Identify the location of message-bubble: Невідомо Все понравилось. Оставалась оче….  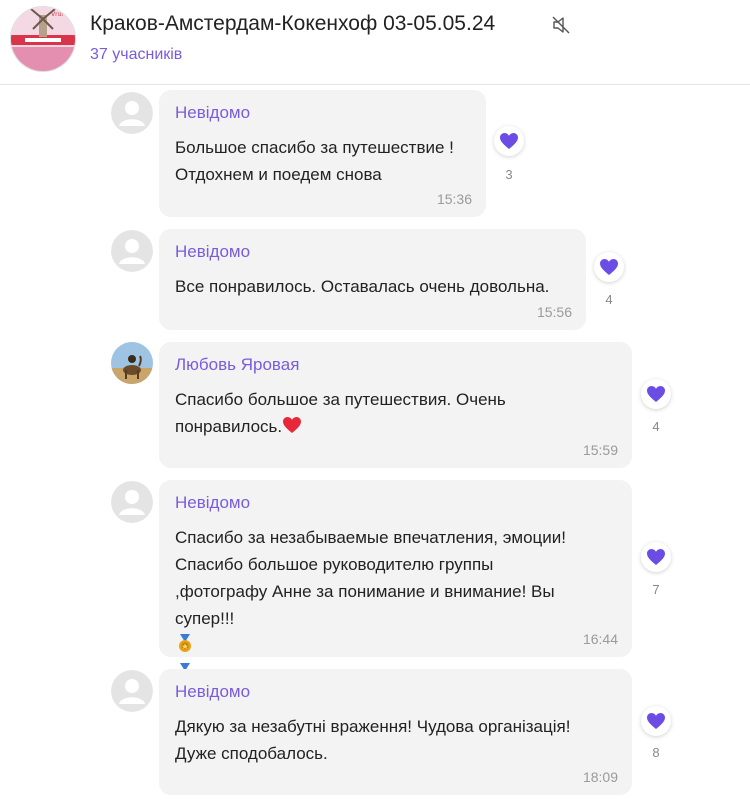
(372, 279).